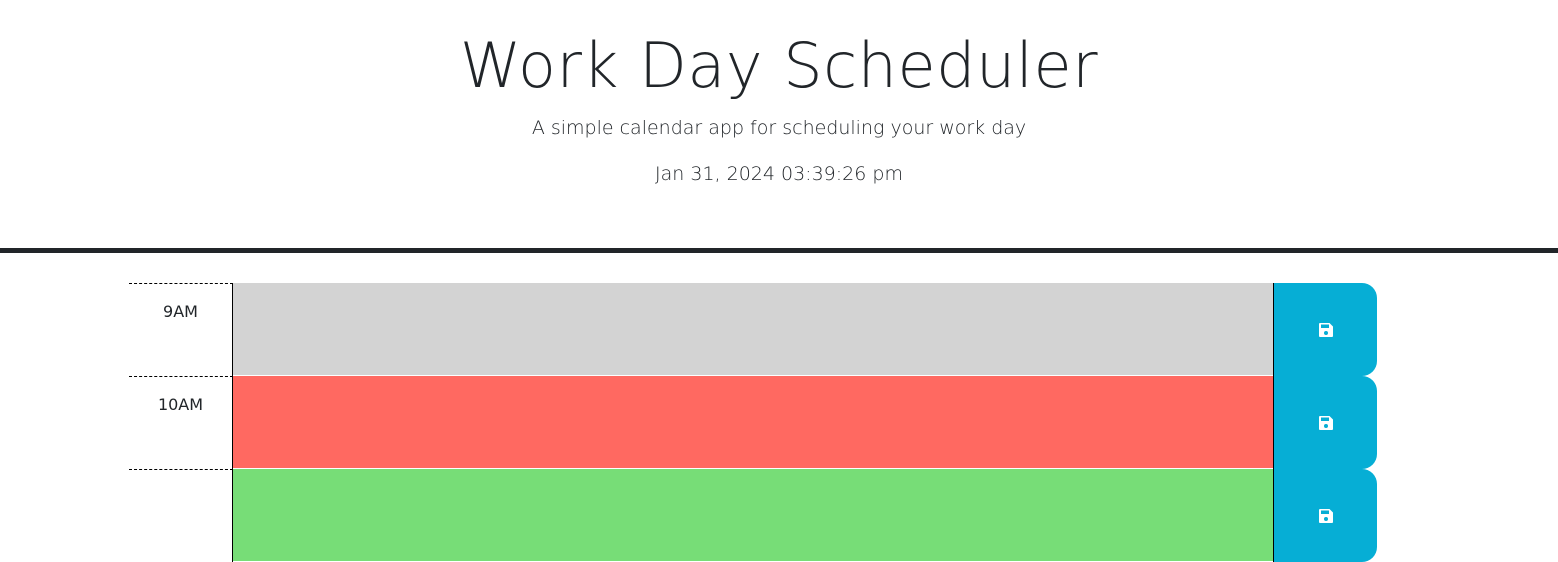  I want to click on time-block-11am, so click(753, 515).